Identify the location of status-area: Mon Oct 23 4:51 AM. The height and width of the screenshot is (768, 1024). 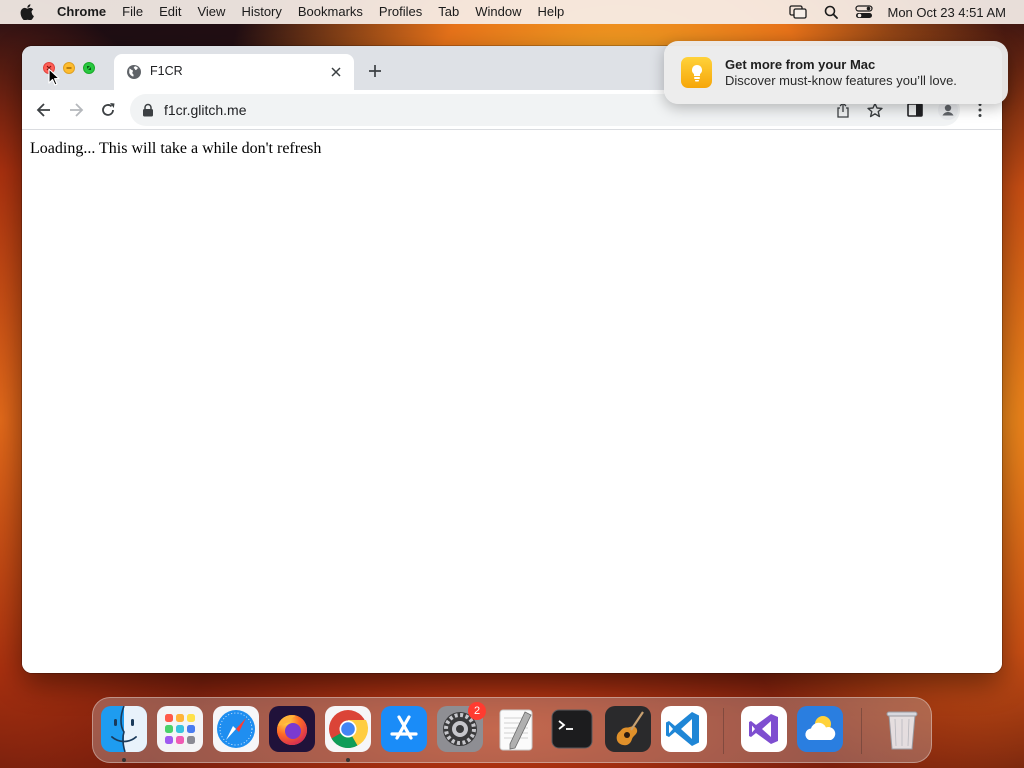
(906, 12).